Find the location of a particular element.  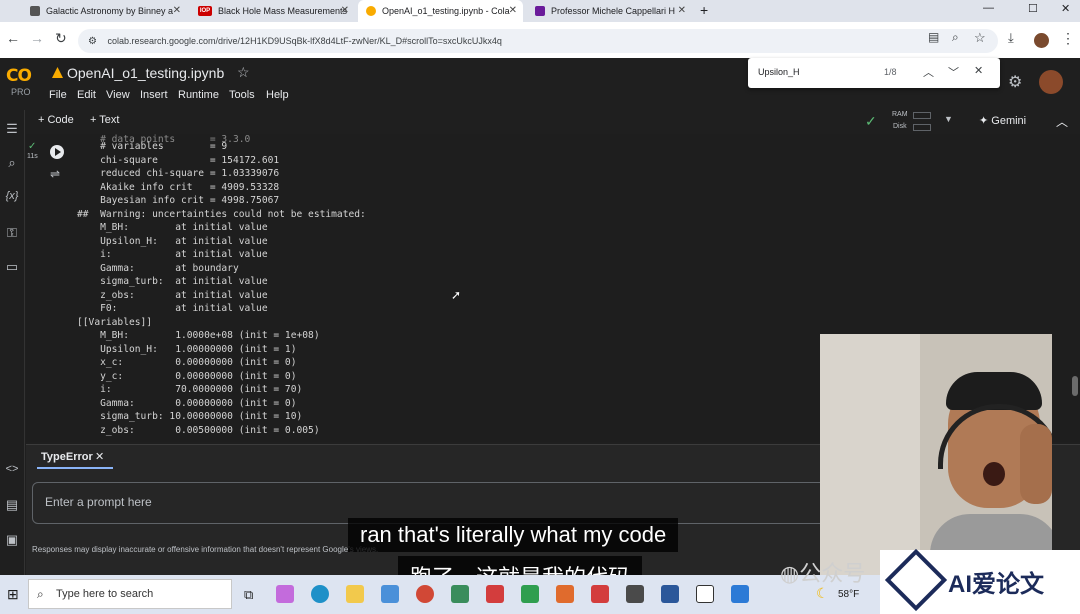

add-text-button: + Text is located at coordinates (104, 120).